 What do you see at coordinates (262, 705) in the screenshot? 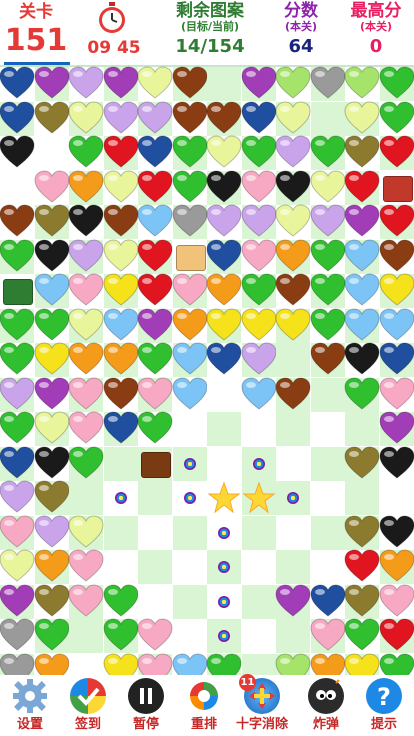
I see `cross-clear-button: 11 十字消除` at bounding box center [262, 705].